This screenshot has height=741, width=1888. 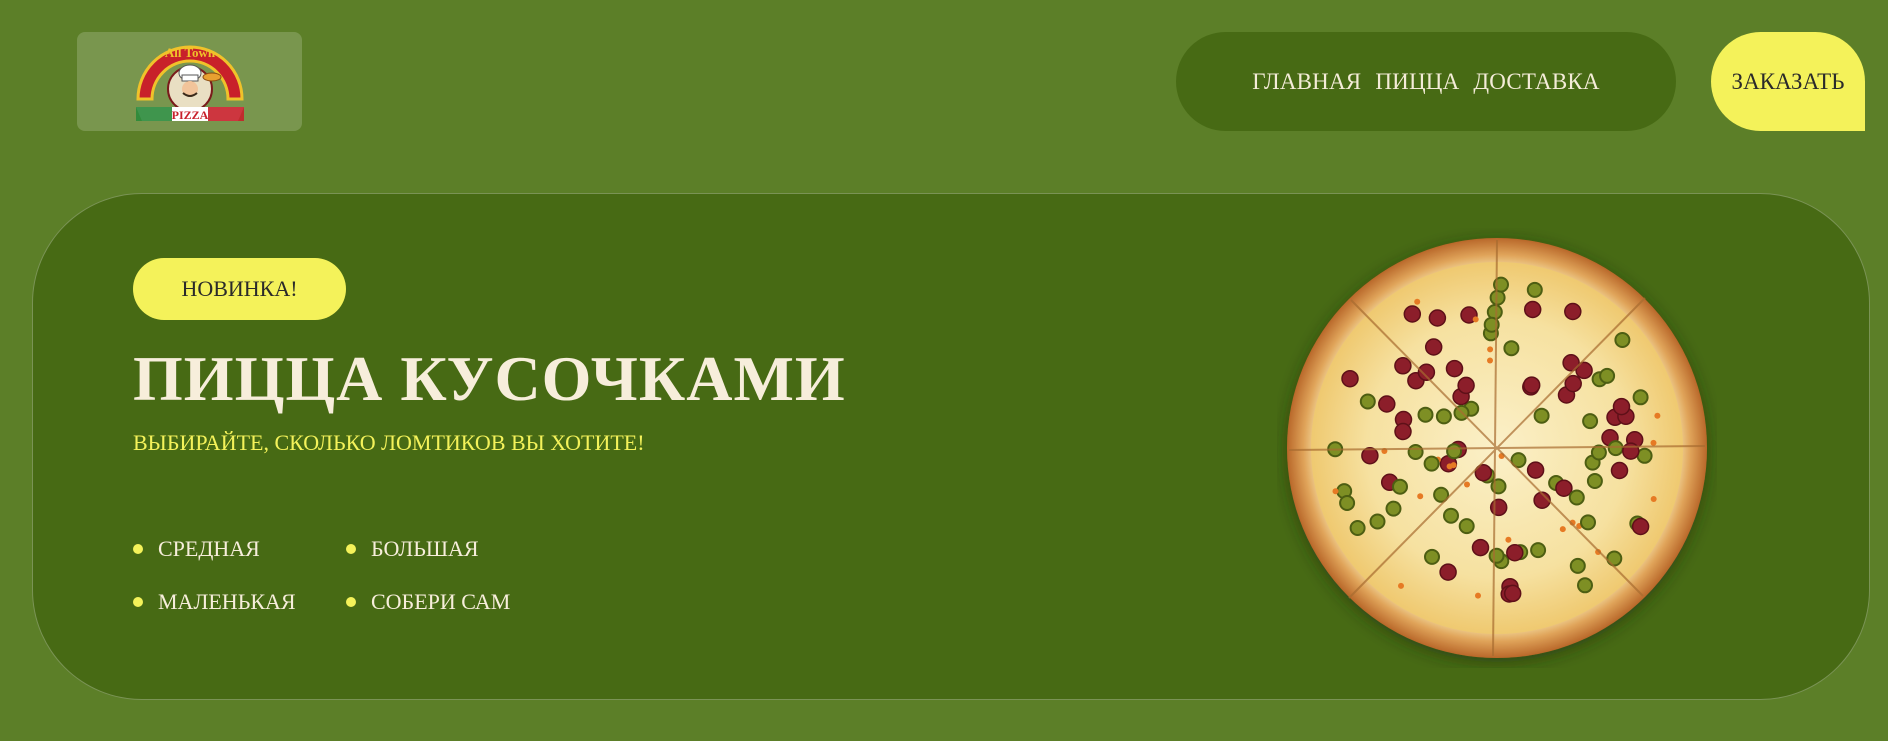 I want to click on size-option-custom: СОБЕРИ САМ, so click(x=446, y=602).